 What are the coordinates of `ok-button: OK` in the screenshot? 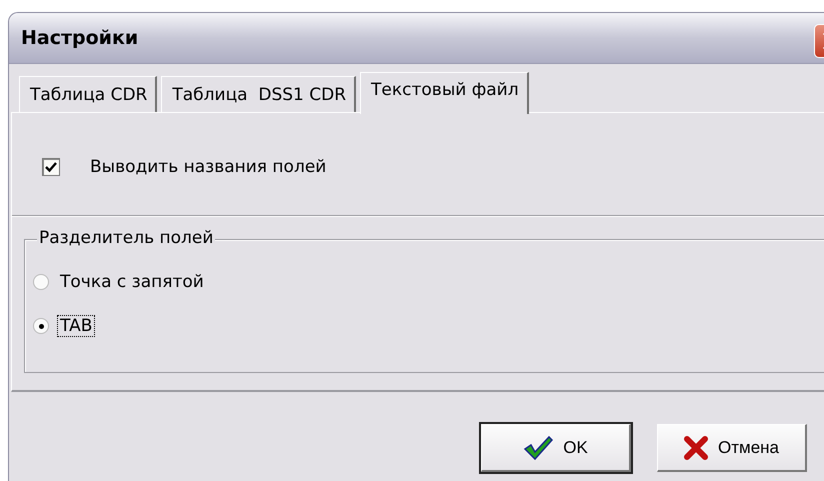 It's located at (556, 448).